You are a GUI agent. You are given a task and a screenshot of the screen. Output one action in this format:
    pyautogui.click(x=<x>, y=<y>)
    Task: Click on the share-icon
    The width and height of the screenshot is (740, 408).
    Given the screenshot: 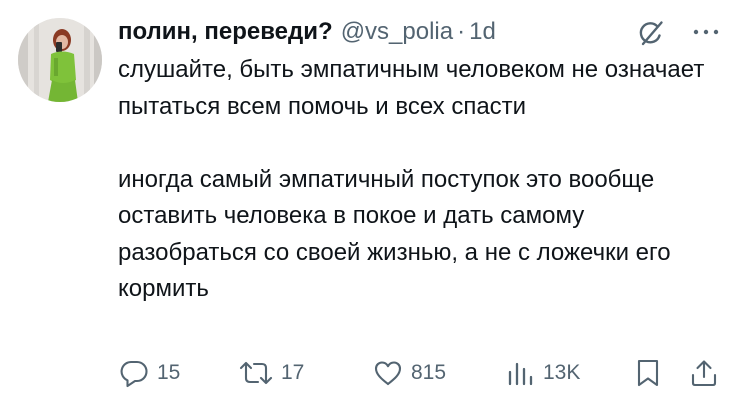 What is the action you would take?
    pyautogui.click(x=704, y=373)
    